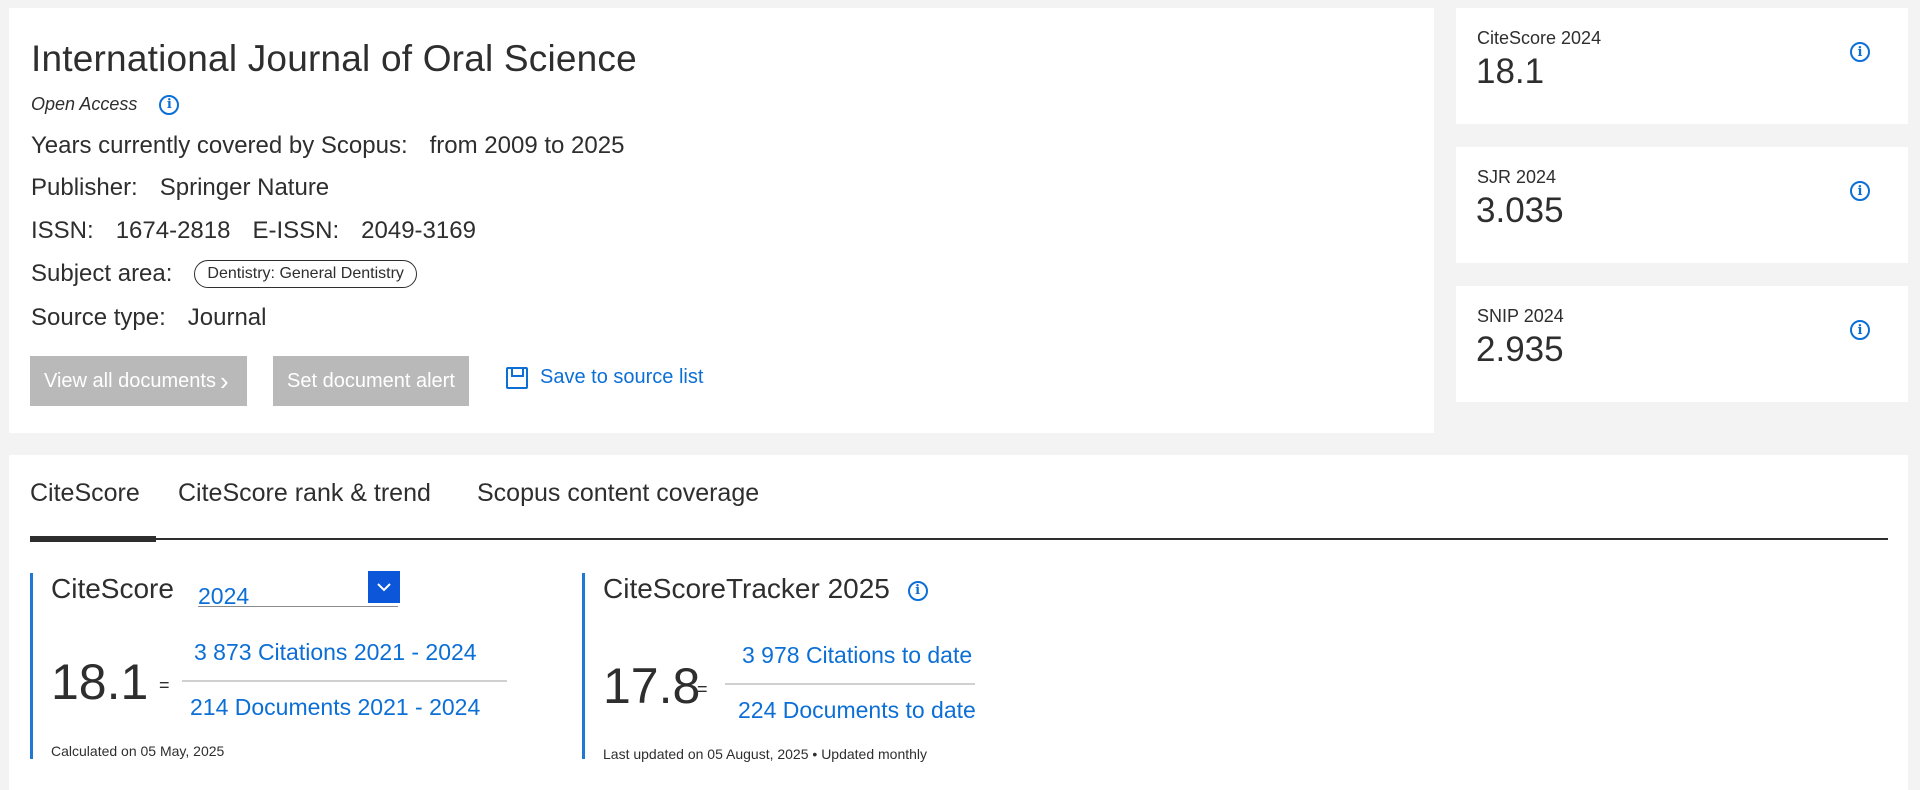  What do you see at coordinates (62, 230) in the screenshot?
I see `issn-label: ISSN:` at bounding box center [62, 230].